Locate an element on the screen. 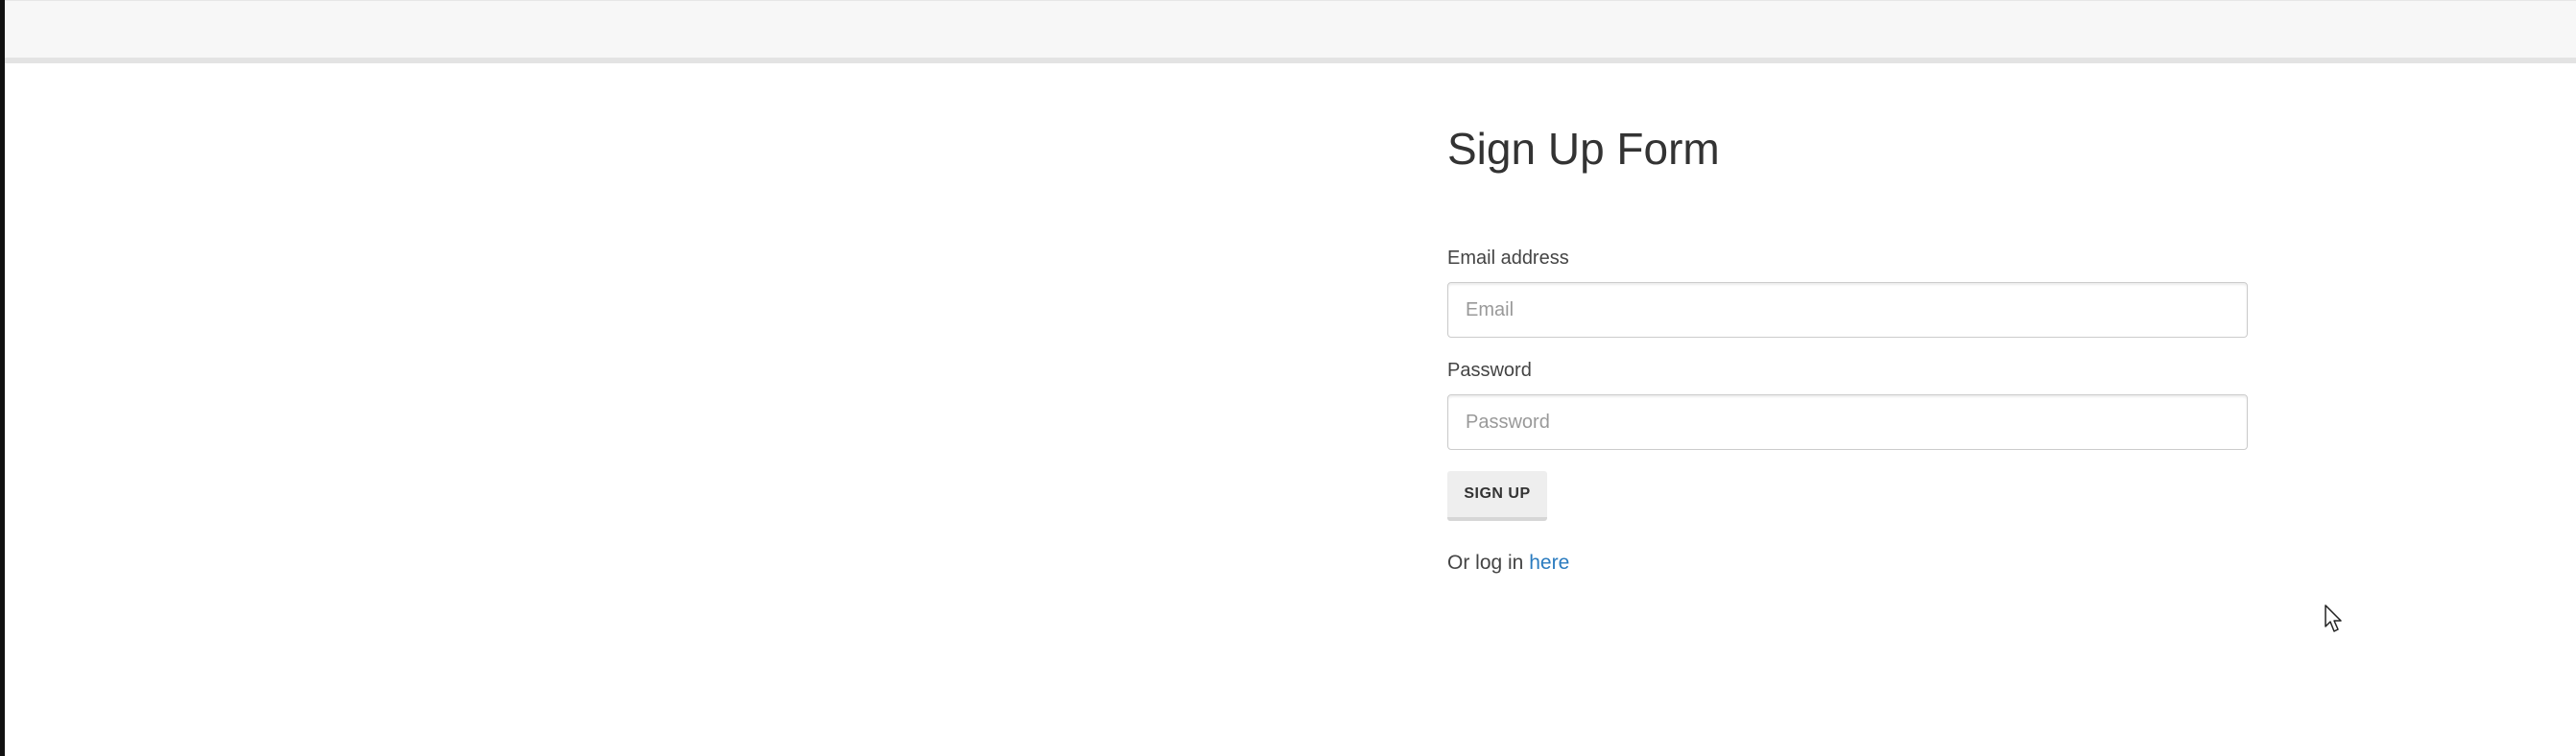 This screenshot has height=756, width=2576. window-left-edge is located at coordinates (2, 378).